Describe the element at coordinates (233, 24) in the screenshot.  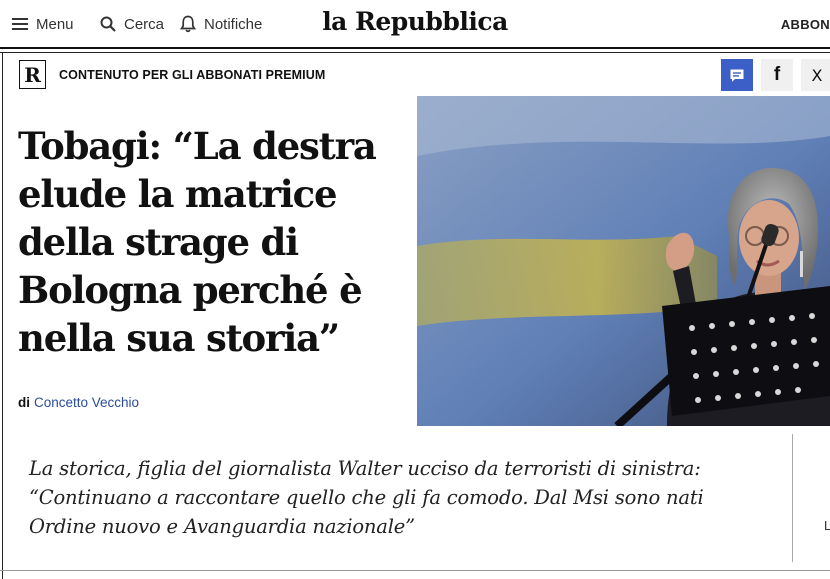
I see `notifications-label: Notifiche` at that location.